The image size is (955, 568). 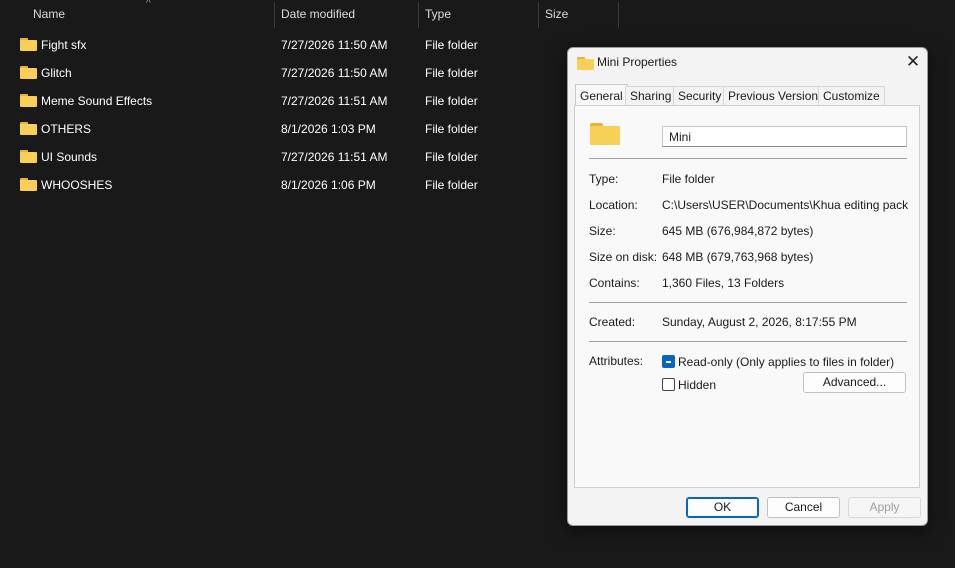 What do you see at coordinates (803, 507) in the screenshot?
I see `cancel-button: Cancel` at bounding box center [803, 507].